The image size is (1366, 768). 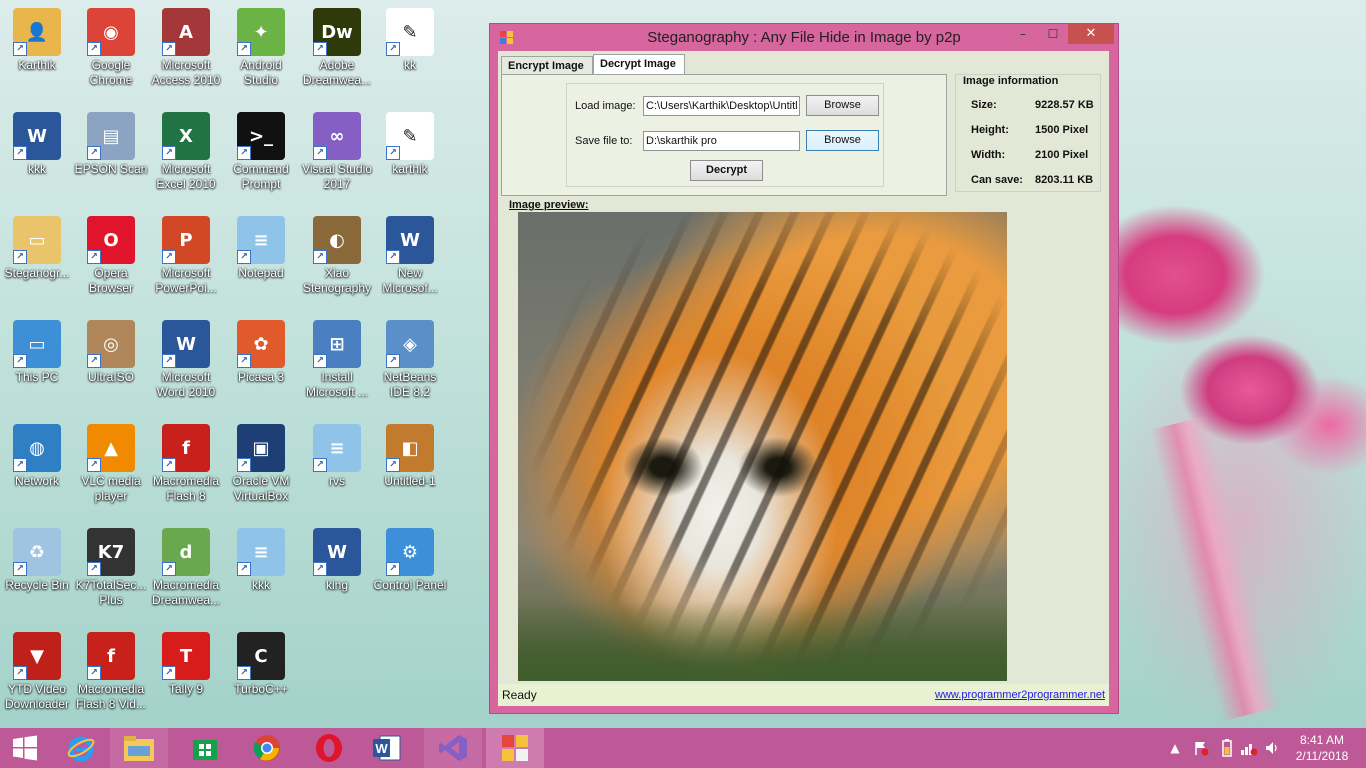 What do you see at coordinates (261, 248) in the screenshot?
I see `desktop-icon: ≡ ↗ Notepad` at bounding box center [261, 248].